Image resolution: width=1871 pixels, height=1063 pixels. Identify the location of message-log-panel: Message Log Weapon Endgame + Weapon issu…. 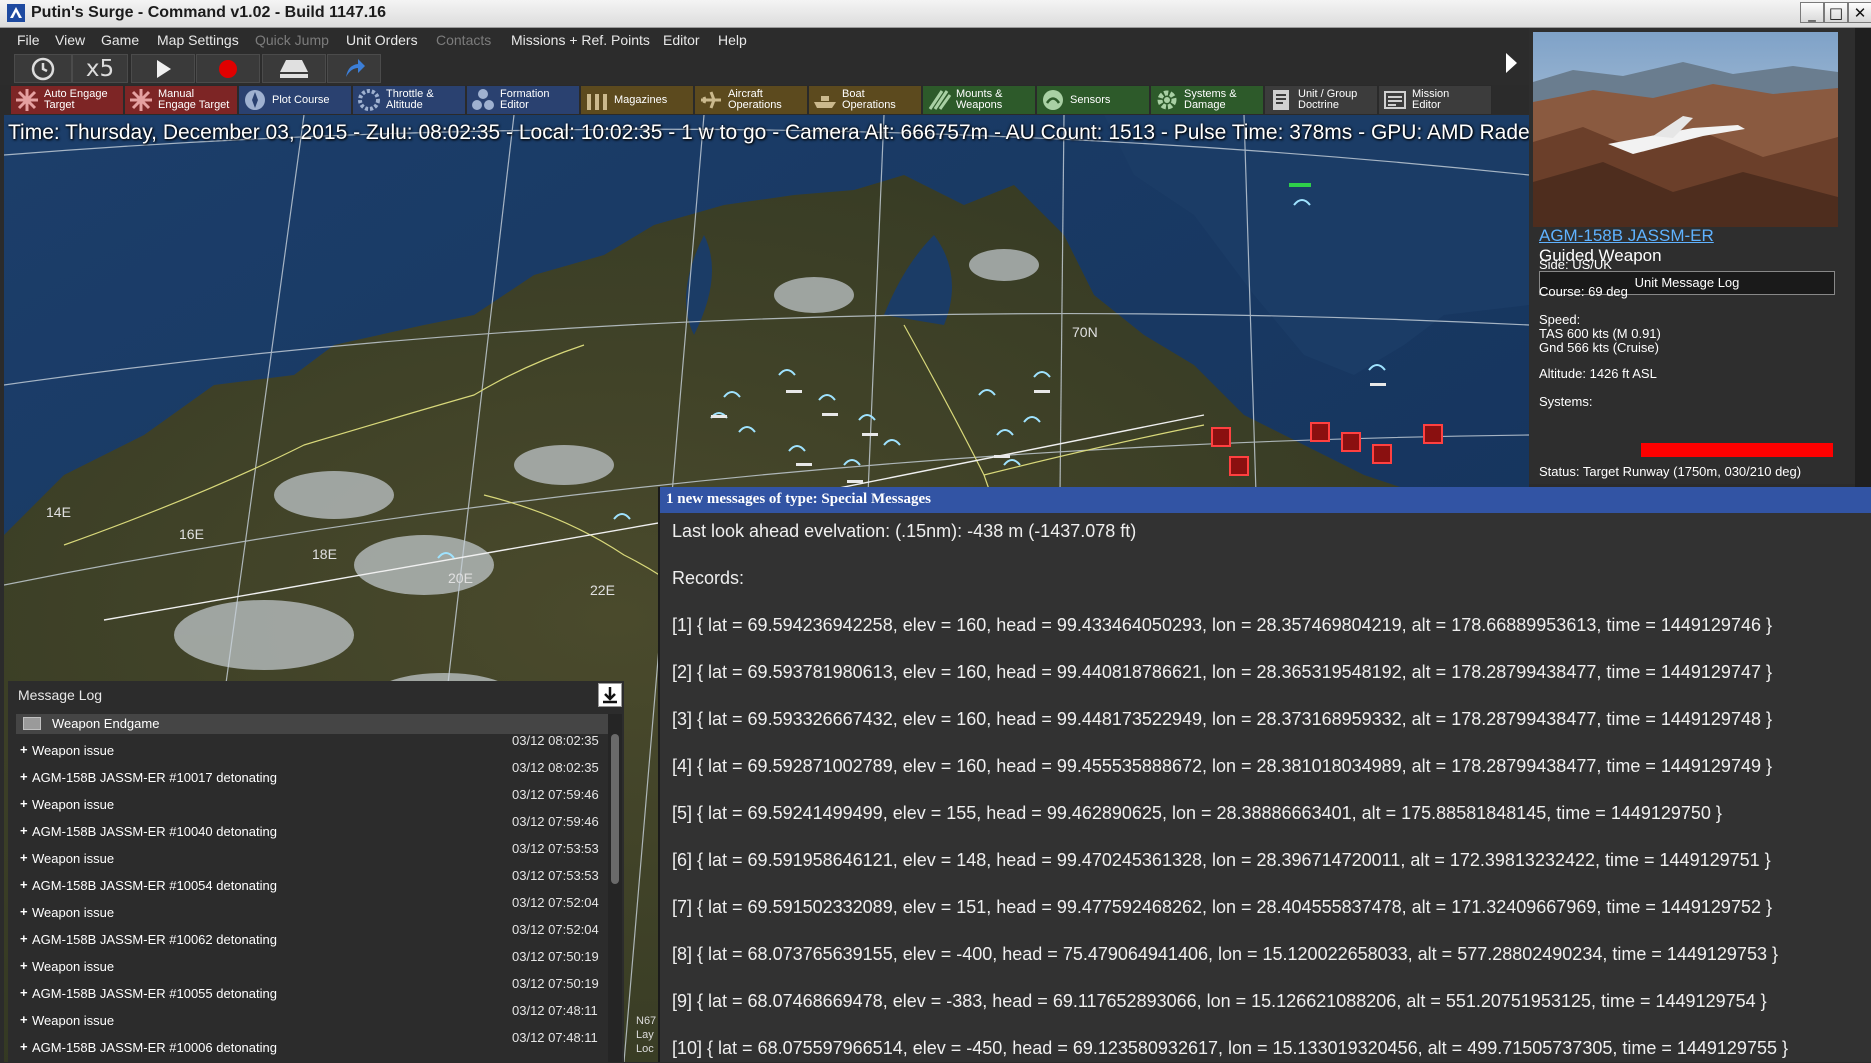
(316, 871).